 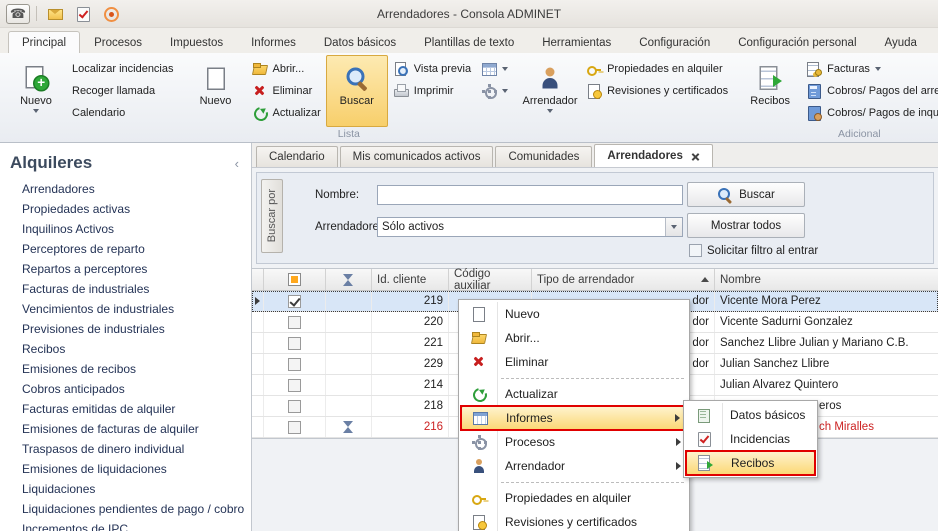 What do you see at coordinates (746, 225) in the screenshot?
I see `mostrar-todos-button: Mostrar todos` at bounding box center [746, 225].